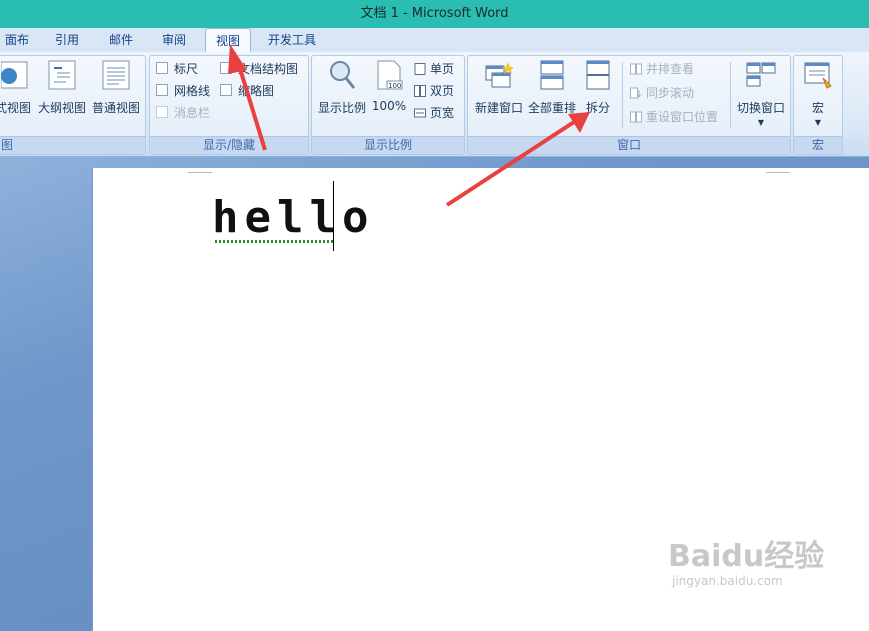  Describe the element at coordinates (247, 97) in the screenshot. I see `arrow-to-view-tab-icon` at that location.